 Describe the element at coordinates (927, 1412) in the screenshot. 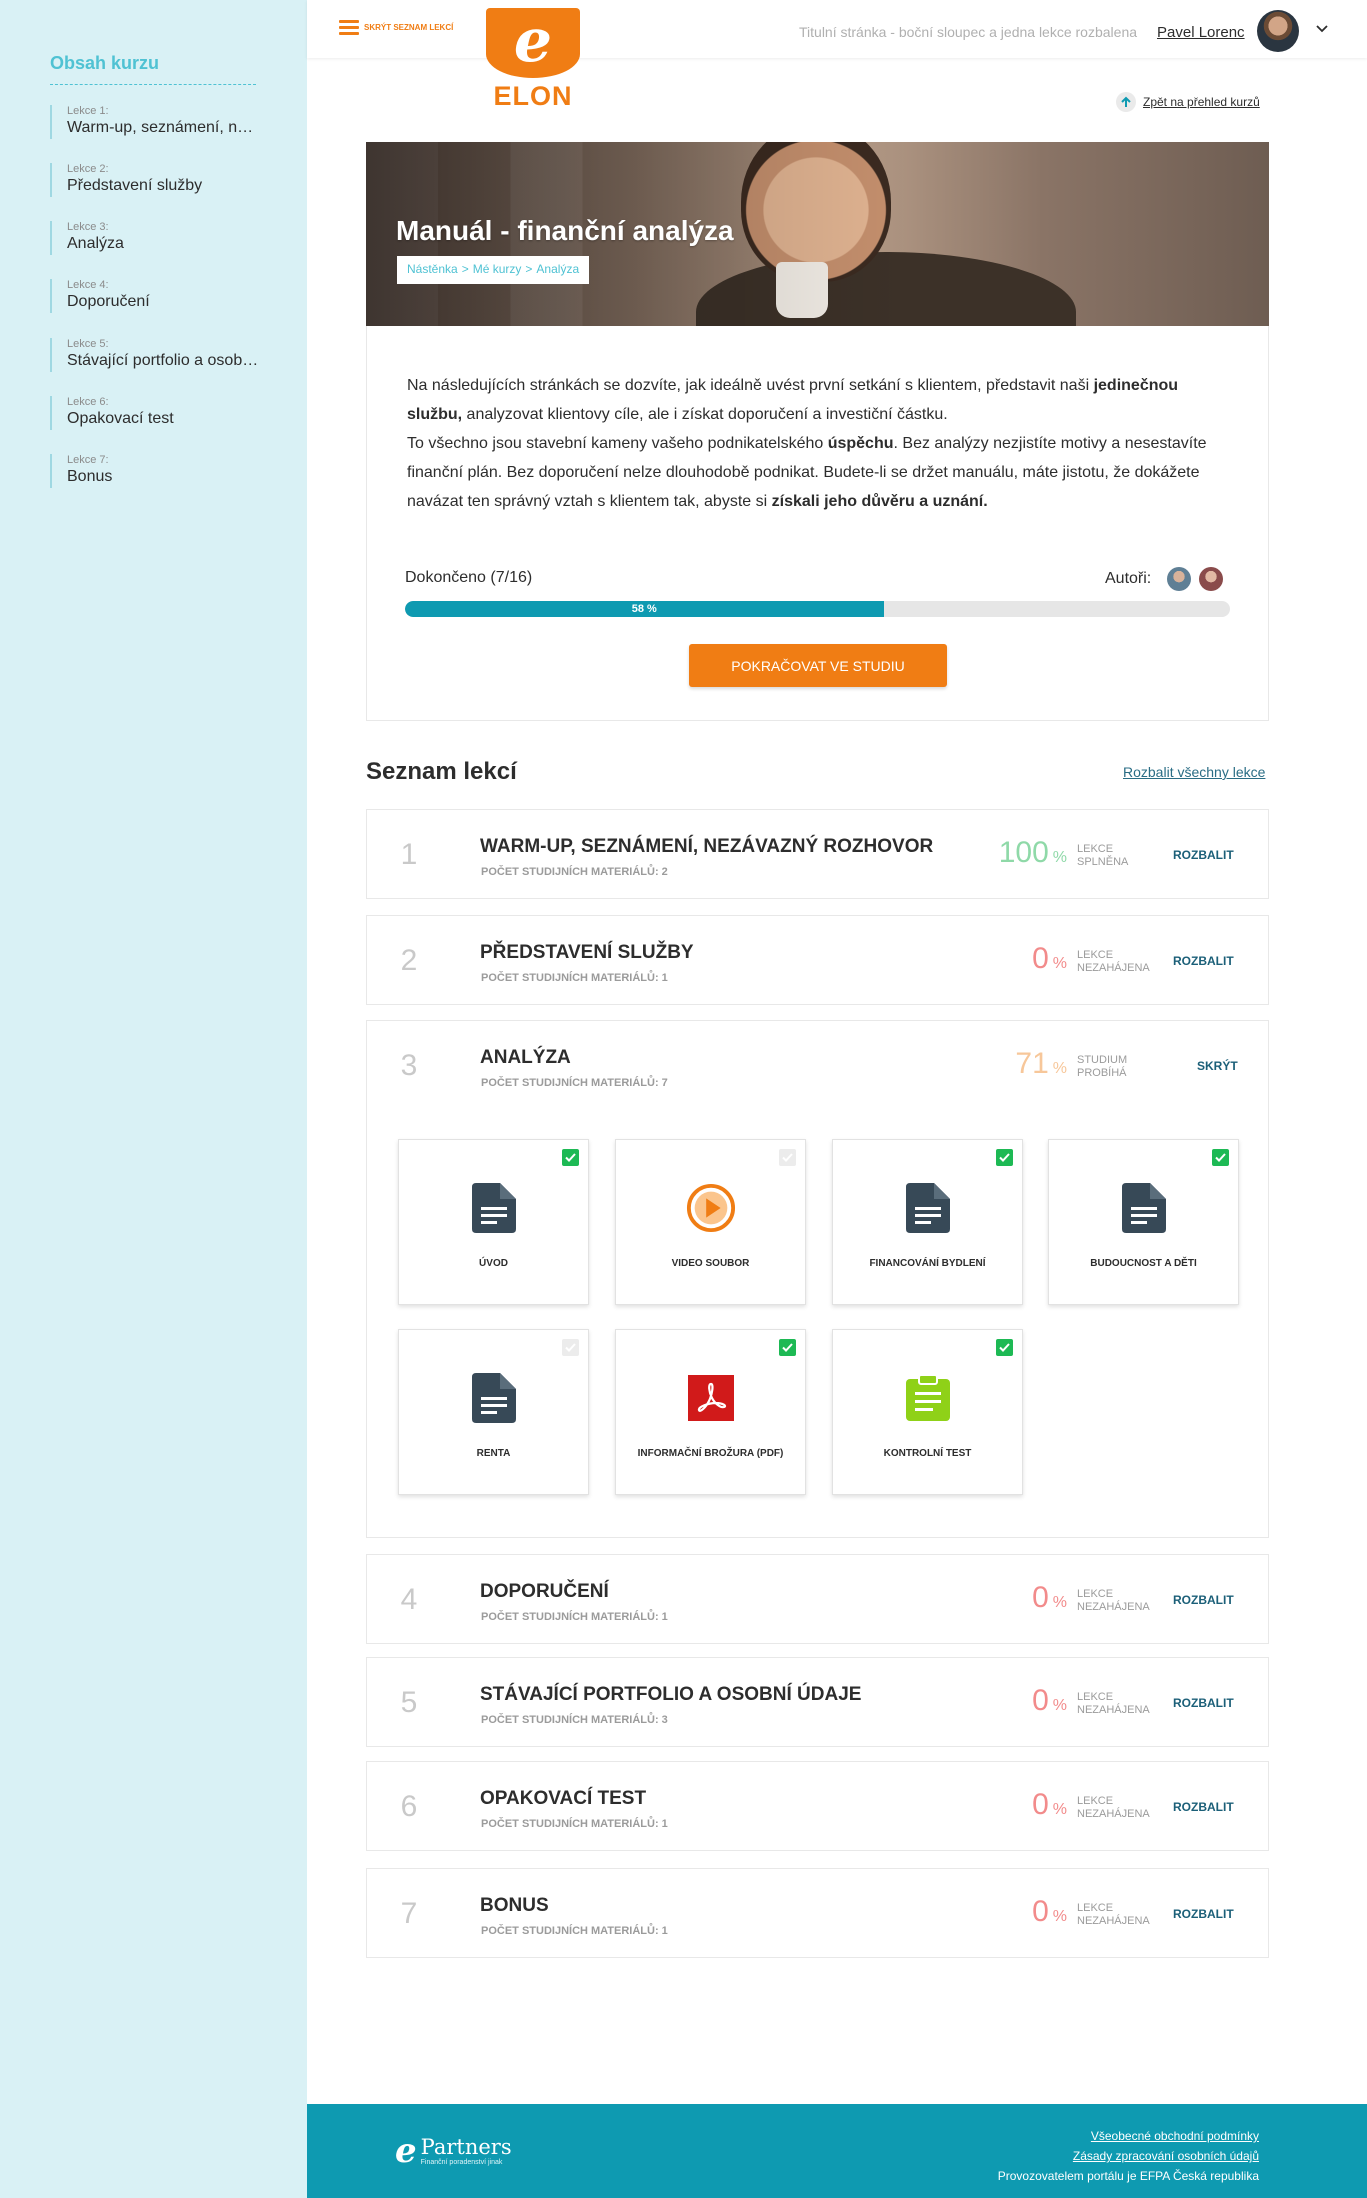

I see `material-card: KONTROLNÍ TEST` at that location.